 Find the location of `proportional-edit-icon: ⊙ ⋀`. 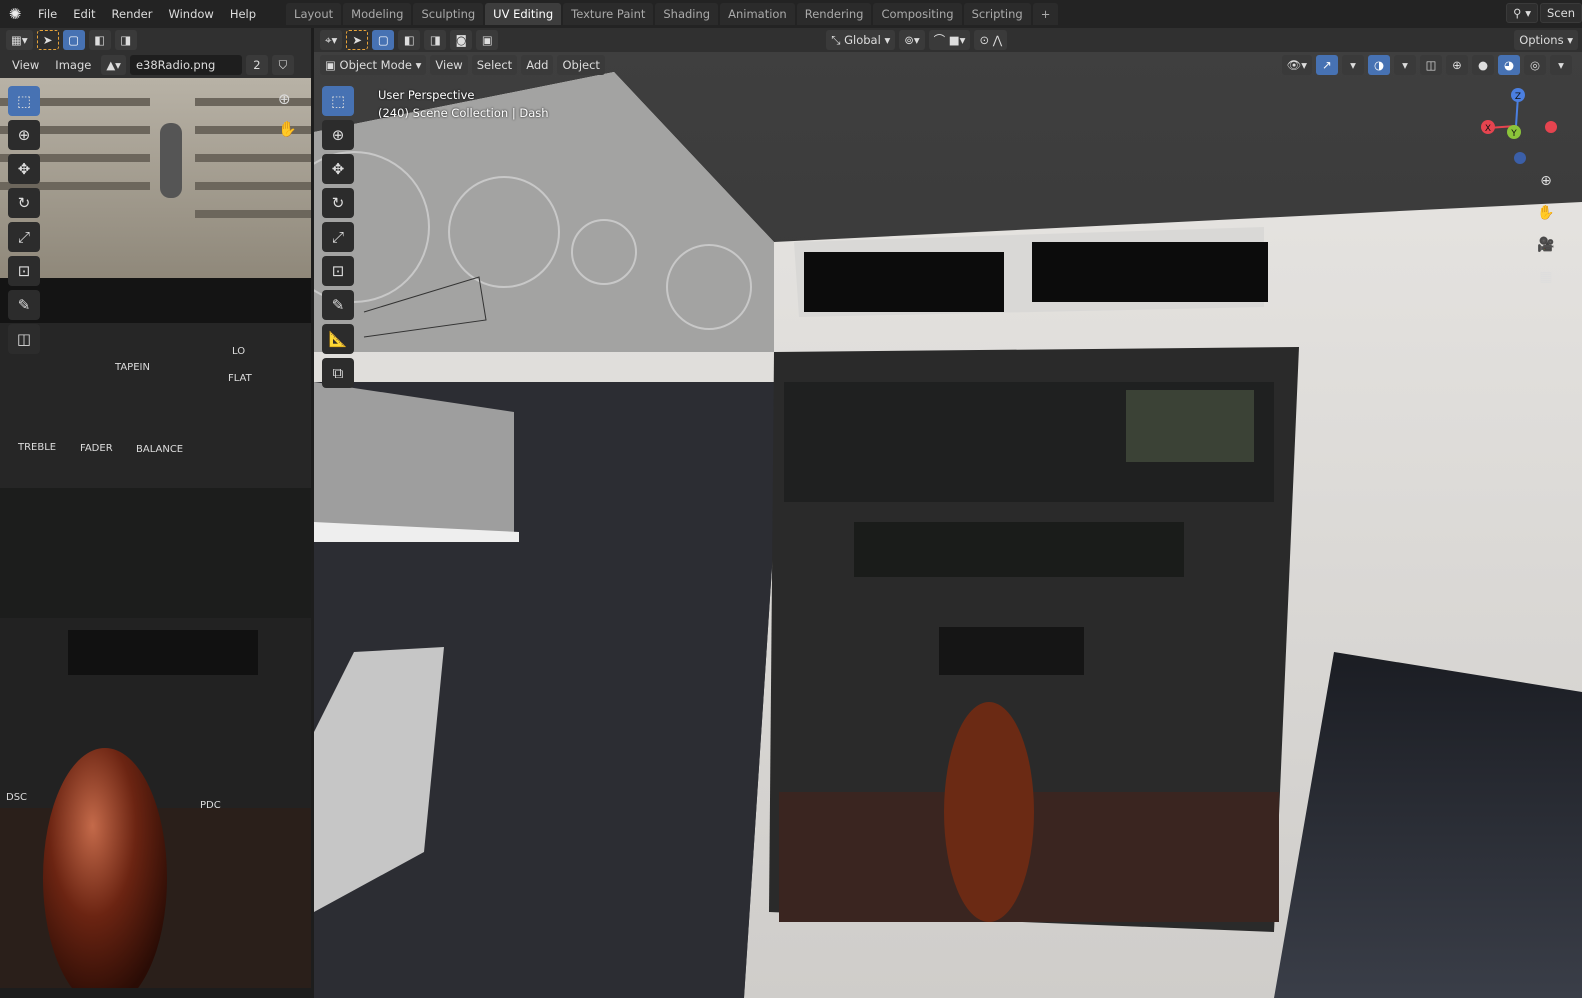

proportional-edit-icon: ⊙ ⋀ is located at coordinates (991, 40).